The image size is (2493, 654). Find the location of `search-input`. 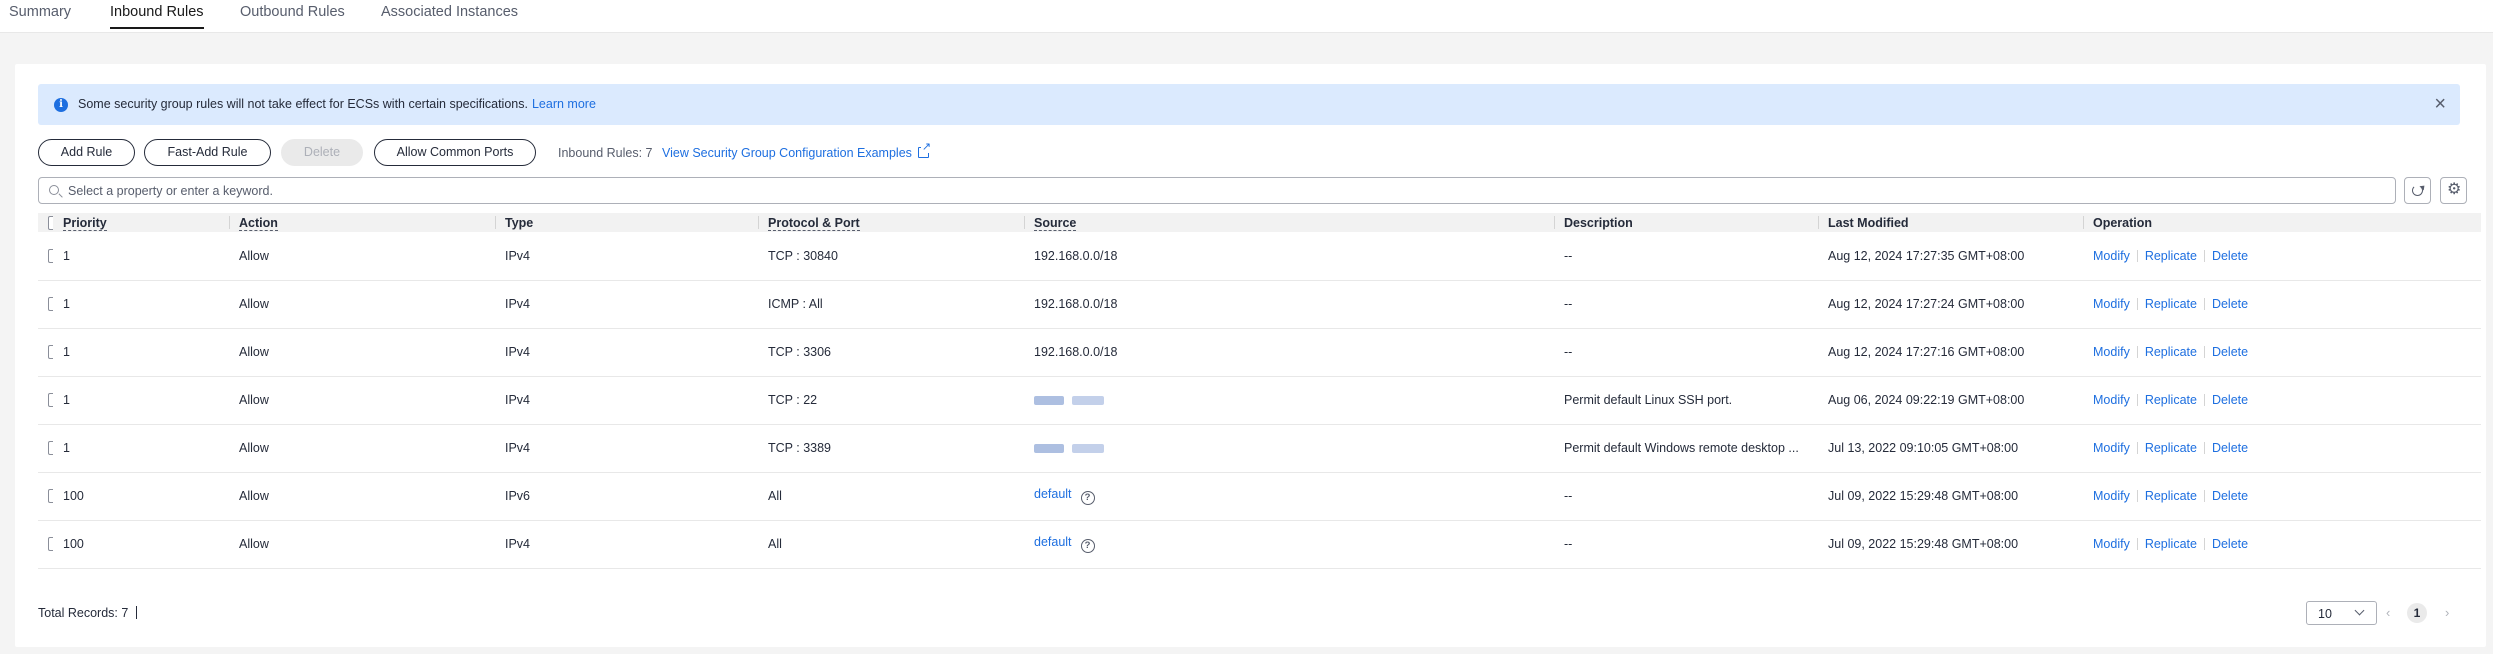

search-input is located at coordinates (1218, 191).